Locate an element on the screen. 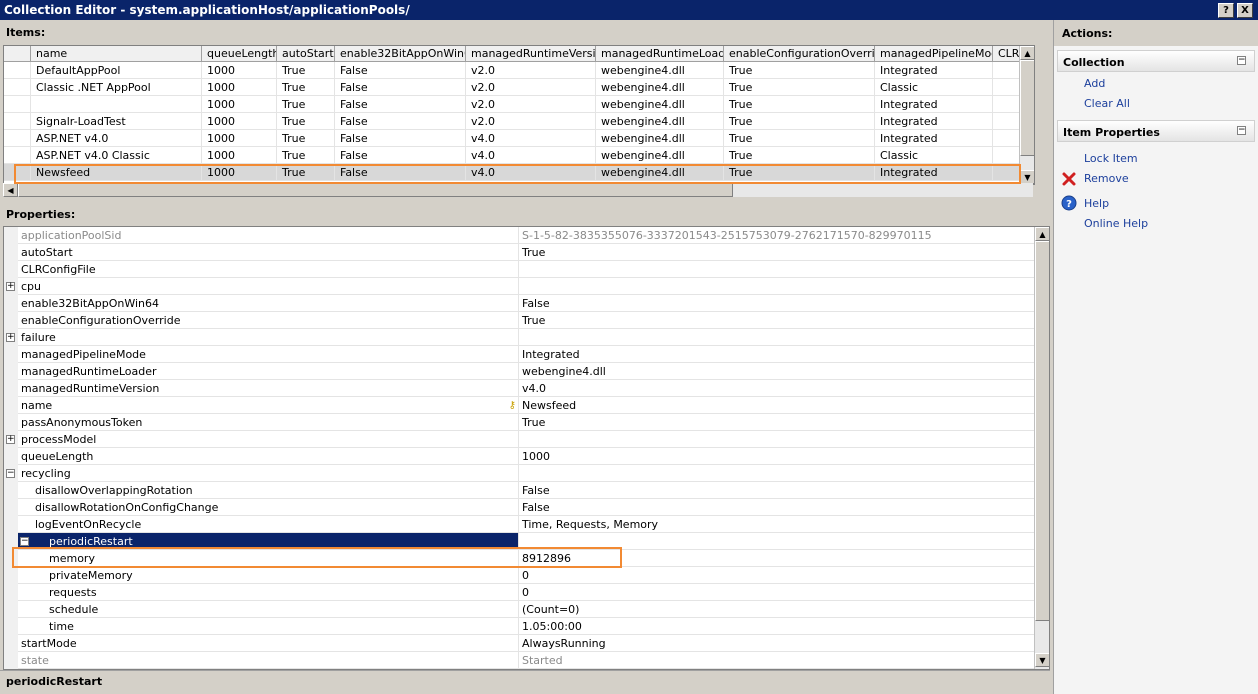  property-row-disallowrotationonconfigchange: disallowRotationOnConfigChange False is located at coordinates (519, 507).